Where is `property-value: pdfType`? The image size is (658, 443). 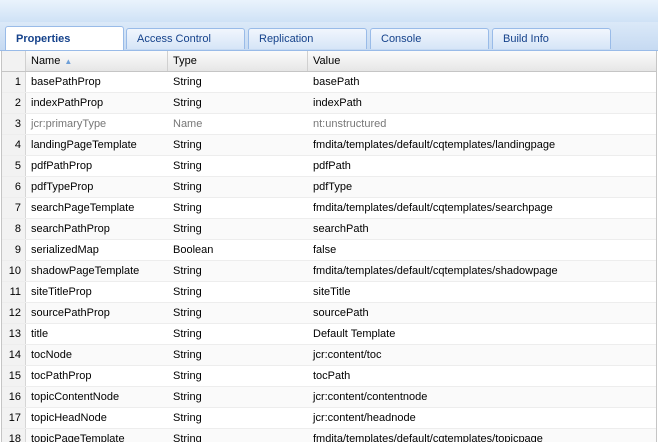 property-value: pdfType is located at coordinates (333, 187).